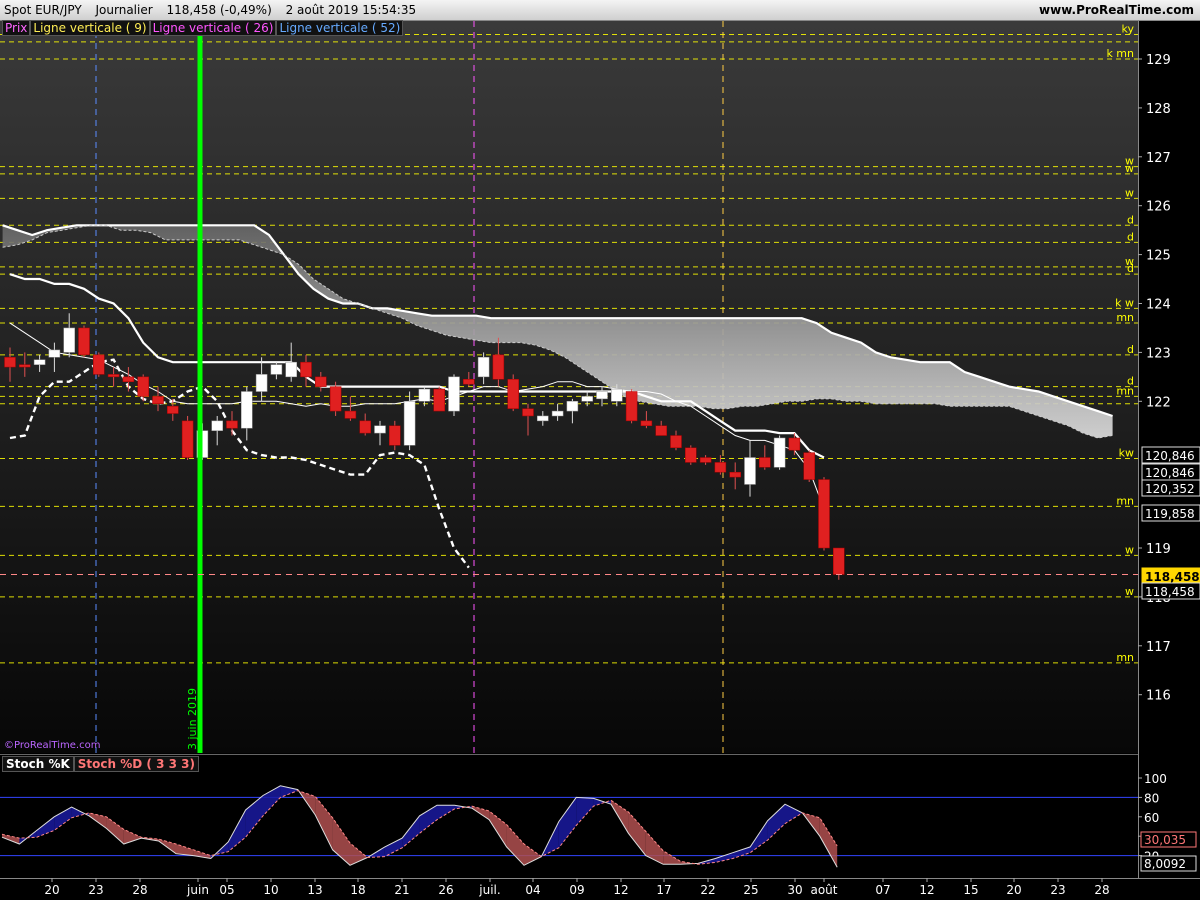  What do you see at coordinates (197, 890) in the screenshot?
I see `date-tick-label: juin` at bounding box center [197, 890].